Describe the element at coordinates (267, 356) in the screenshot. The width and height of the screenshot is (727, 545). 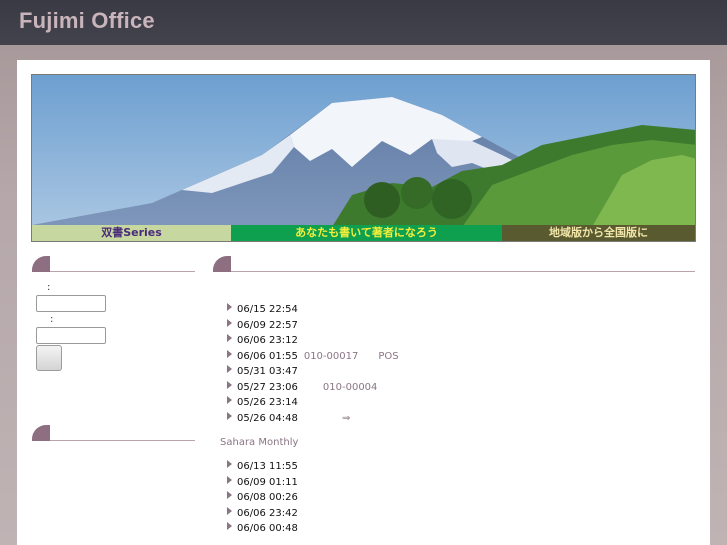
I see `item-timestamp: 06/06 01:55` at that location.